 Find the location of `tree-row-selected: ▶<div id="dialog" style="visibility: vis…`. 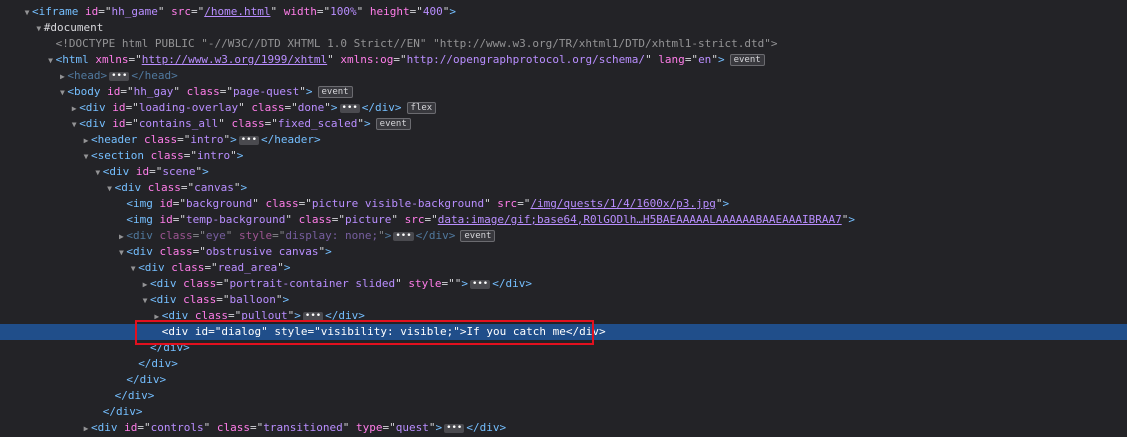

tree-row-selected: ▶<div id="dialog" style="visibility: vis… is located at coordinates (563, 332).